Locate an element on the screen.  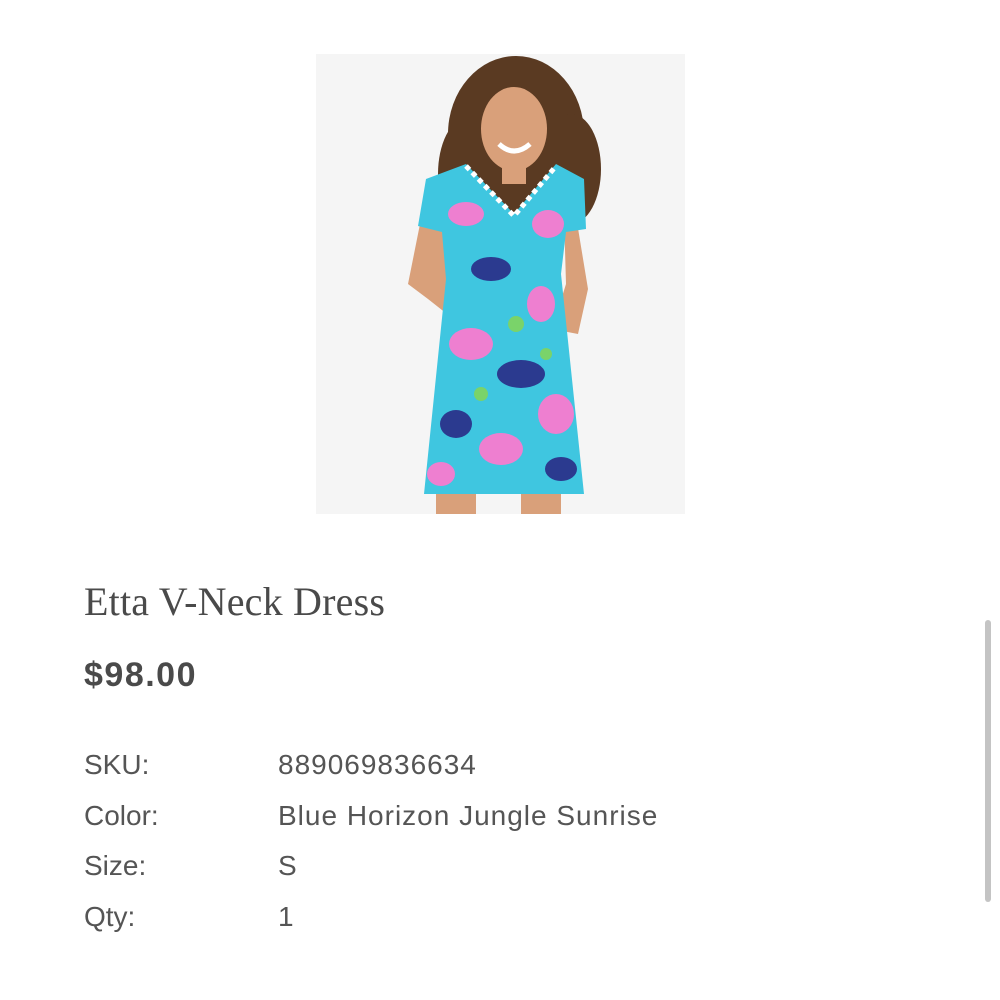
product-price: $98.00 is located at coordinates (140, 675).